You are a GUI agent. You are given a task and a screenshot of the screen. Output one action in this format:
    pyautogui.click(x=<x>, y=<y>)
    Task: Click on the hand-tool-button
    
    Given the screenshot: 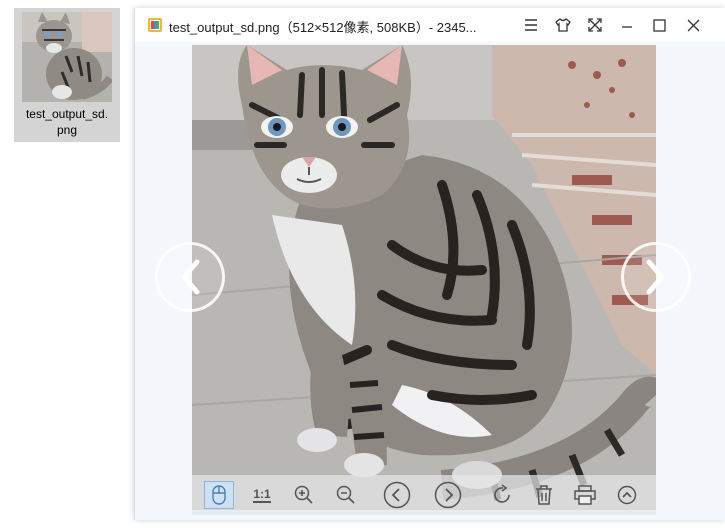 What is the action you would take?
    pyautogui.click(x=219, y=495)
    